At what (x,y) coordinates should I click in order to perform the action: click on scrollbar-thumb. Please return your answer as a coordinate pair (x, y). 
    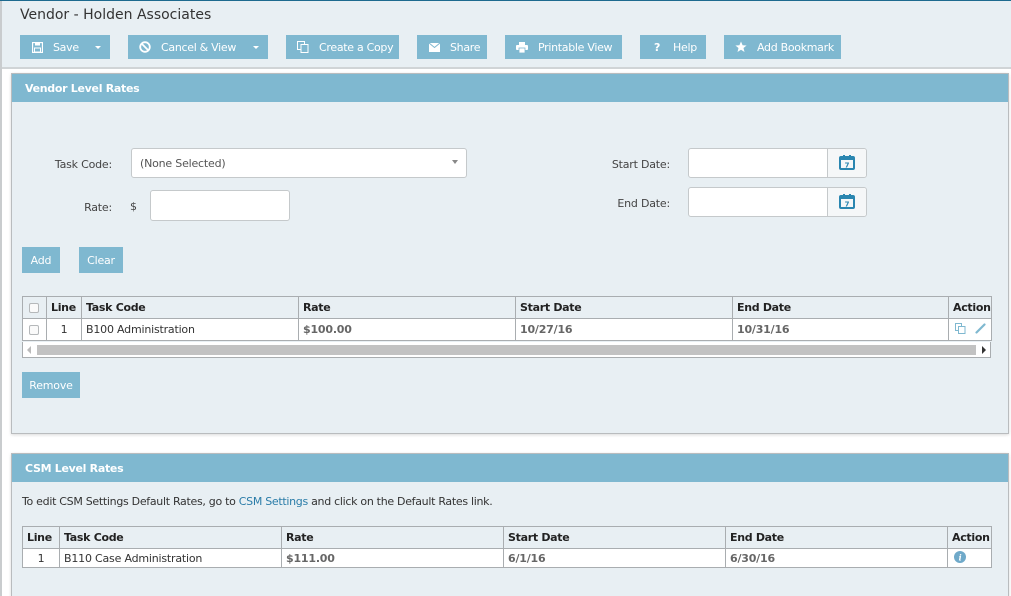
    Looking at the image, I should click on (506, 350).